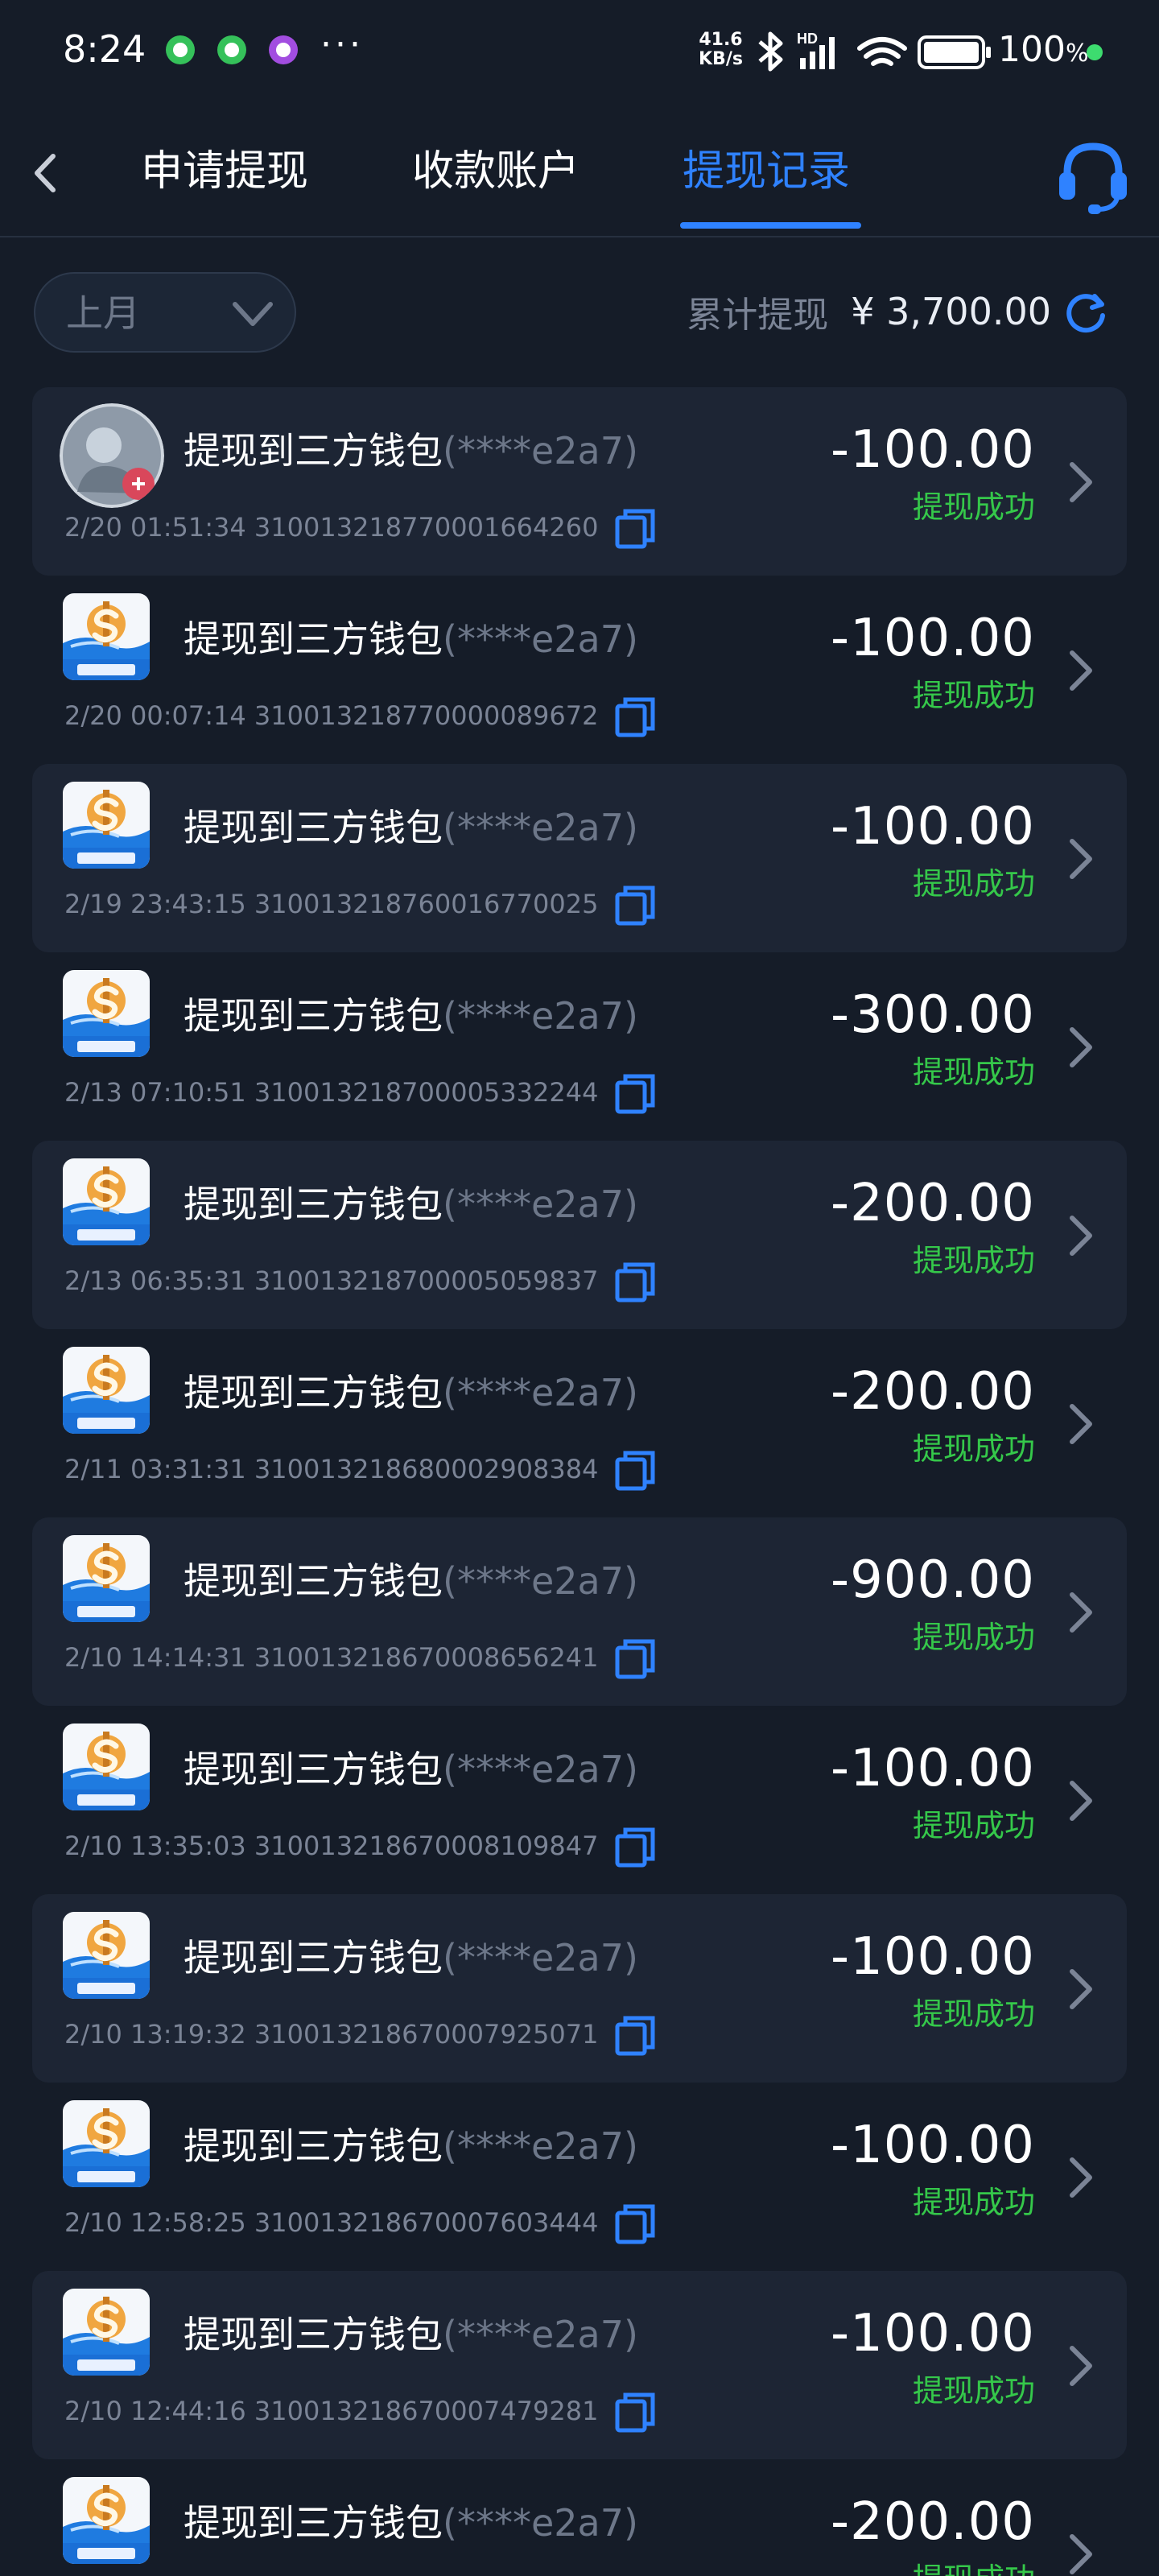 The width and height of the screenshot is (1159, 2576). Describe the element at coordinates (758, 315) in the screenshot. I see `withdraw-total-label: 累计提现` at that location.